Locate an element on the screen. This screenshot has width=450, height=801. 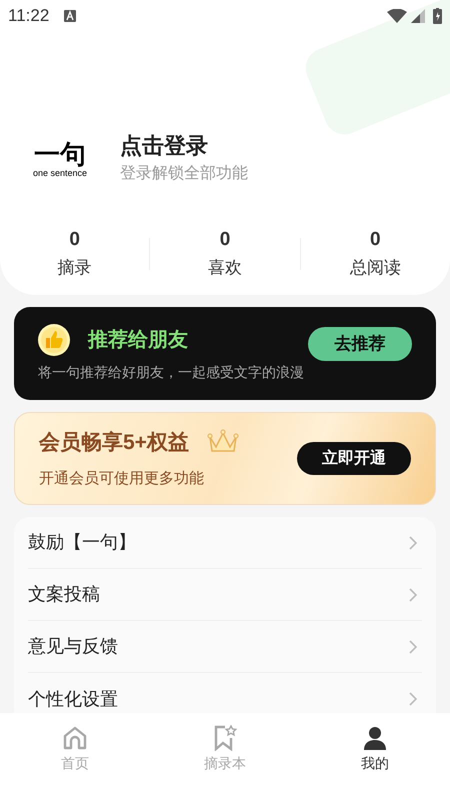
wifi-icon is located at coordinates (397, 16).